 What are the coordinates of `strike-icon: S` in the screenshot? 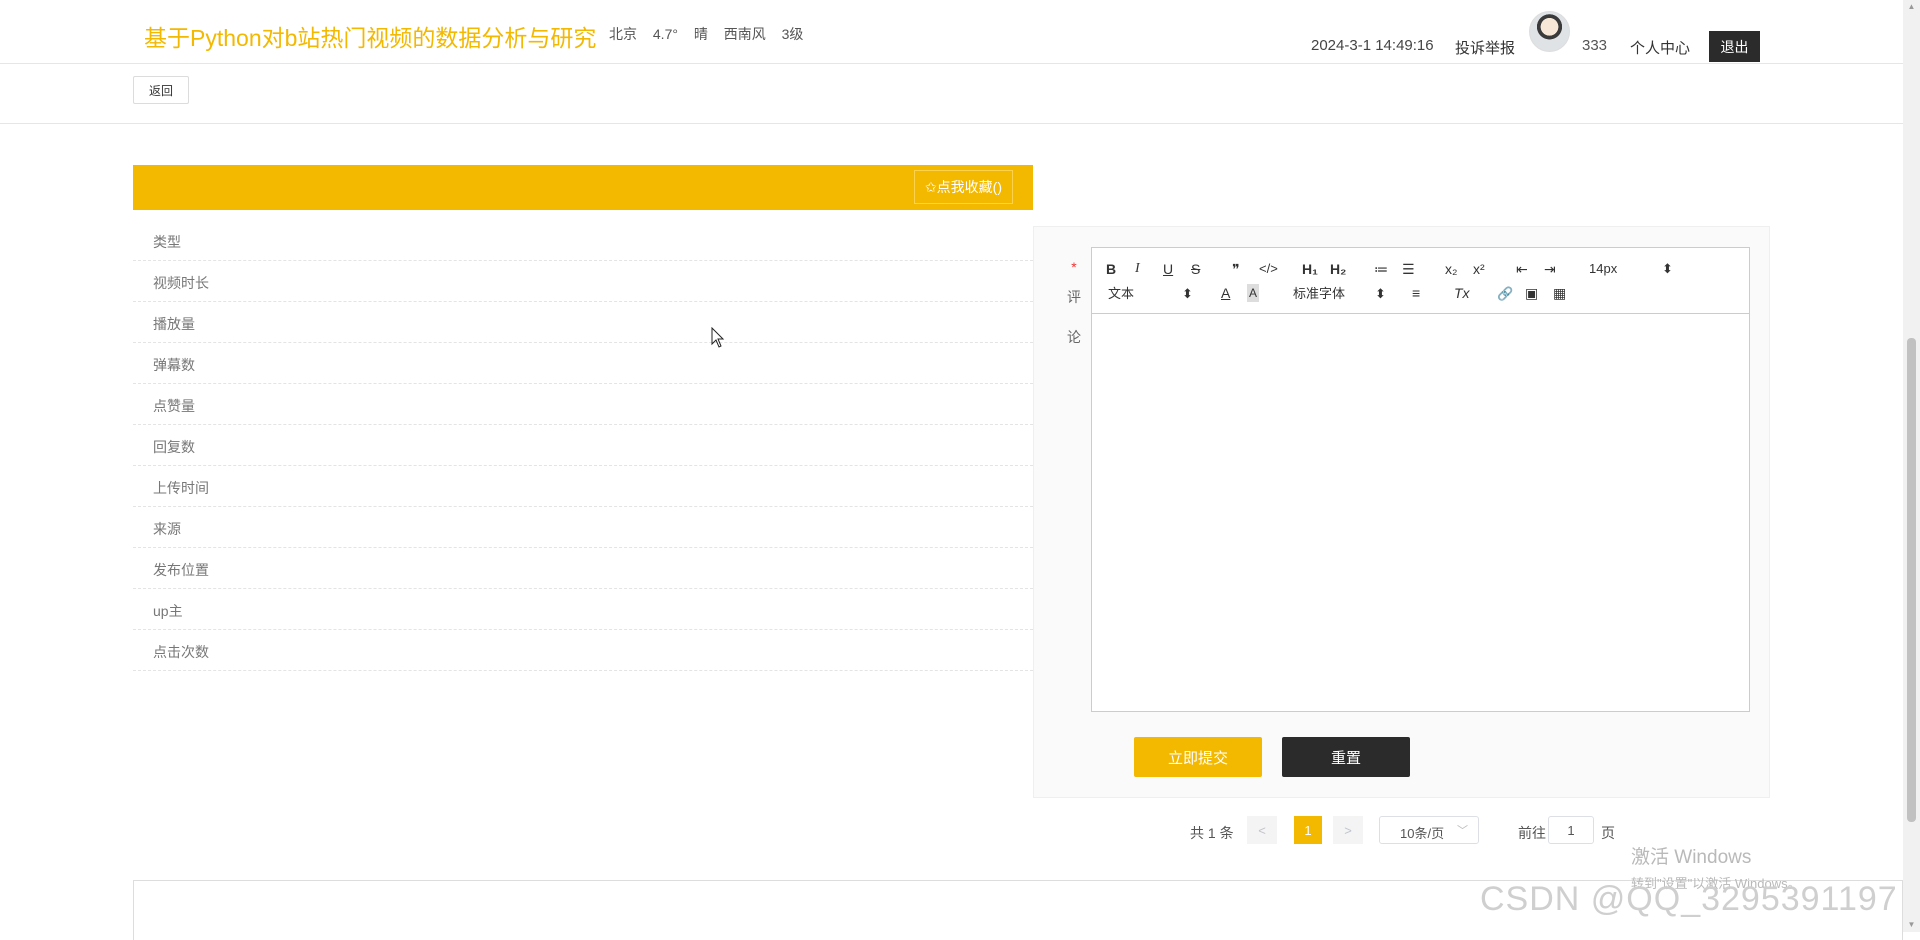 It's located at (1195, 269).